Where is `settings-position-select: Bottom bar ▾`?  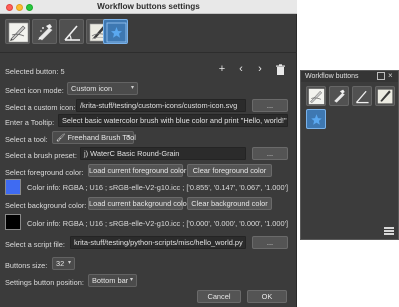
settings-position-select: Bottom bar ▾ is located at coordinates (112, 280).